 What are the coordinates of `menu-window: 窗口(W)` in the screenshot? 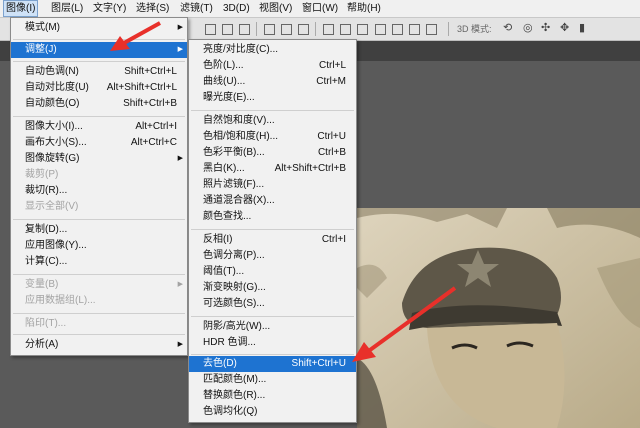 It's located at (320, 8).